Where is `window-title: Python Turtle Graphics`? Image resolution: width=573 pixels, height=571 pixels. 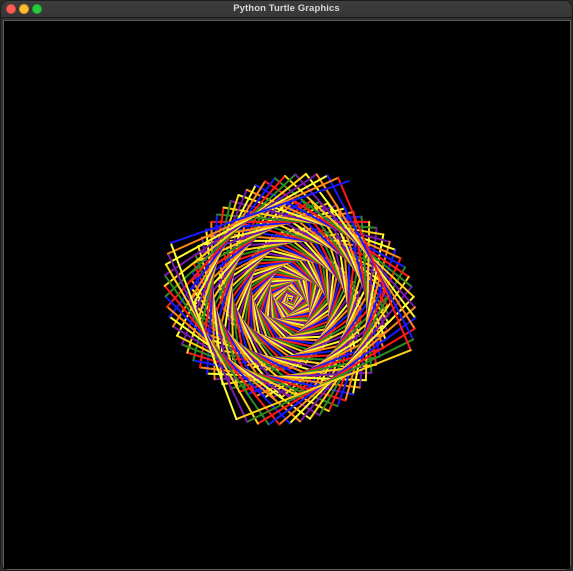 window-title: Python Turtle Graphics is located at coordinates (286, 8).